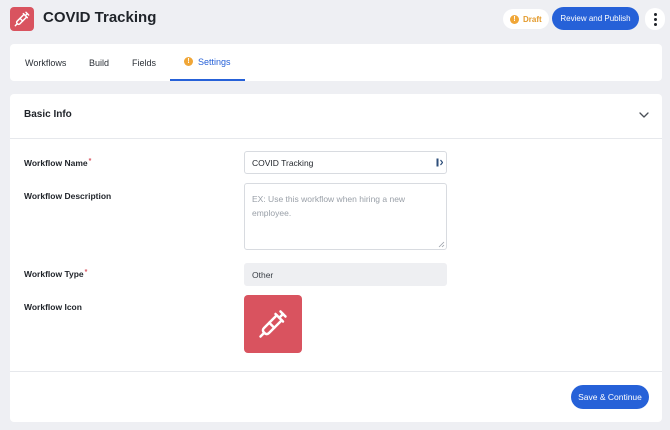  Describe the element at coordinates (610, 397) in the screenshot. I see `save-and-continue-button: Save & Continue` at that location.